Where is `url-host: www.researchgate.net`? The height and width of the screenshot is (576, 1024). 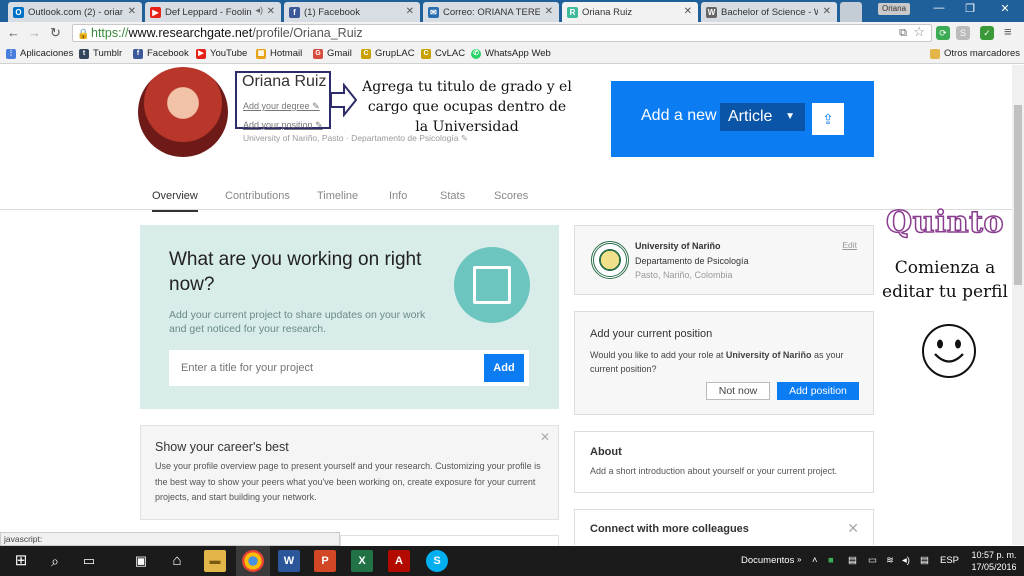 url-host: www.researchgate.net is located at coordinates (190, 33).